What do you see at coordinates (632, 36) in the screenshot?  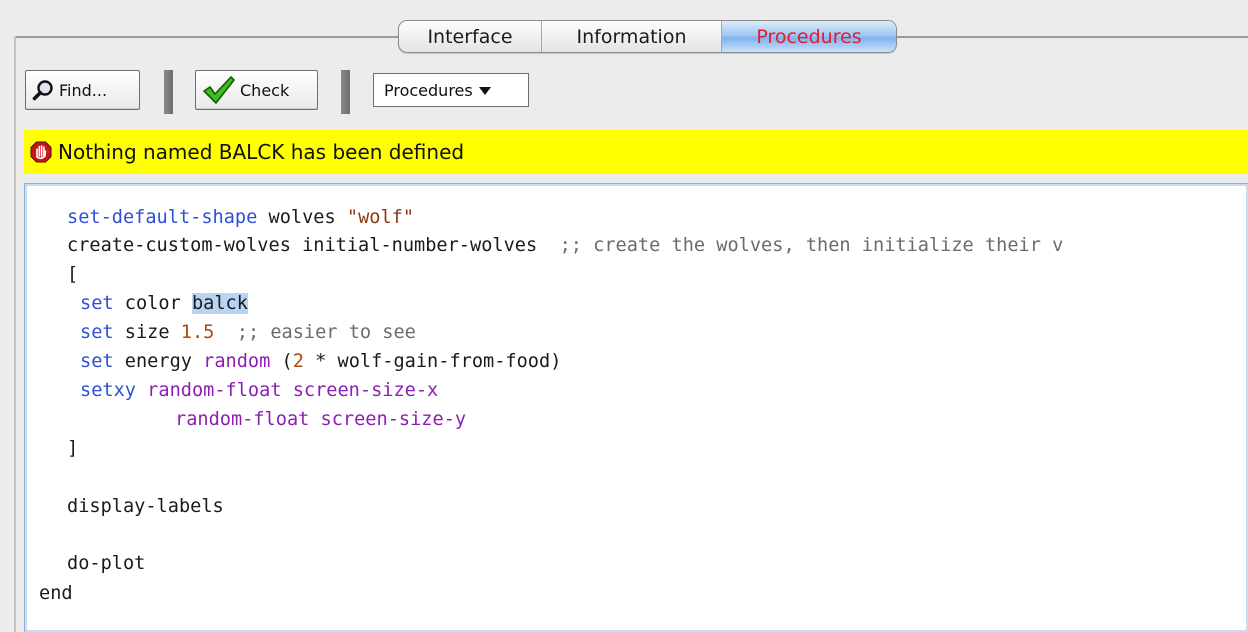 I see `tab-information: Information` at bounding box center [632, 36].